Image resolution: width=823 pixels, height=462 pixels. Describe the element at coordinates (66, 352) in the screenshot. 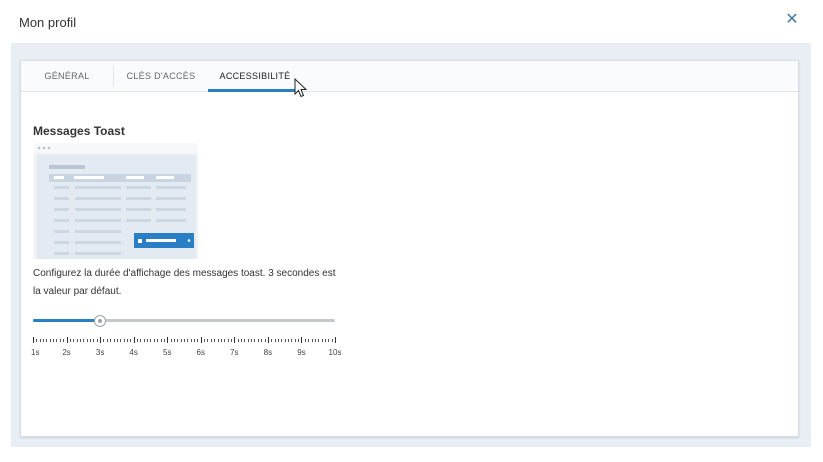

I see `slider-tick-label: 2s` at that location.